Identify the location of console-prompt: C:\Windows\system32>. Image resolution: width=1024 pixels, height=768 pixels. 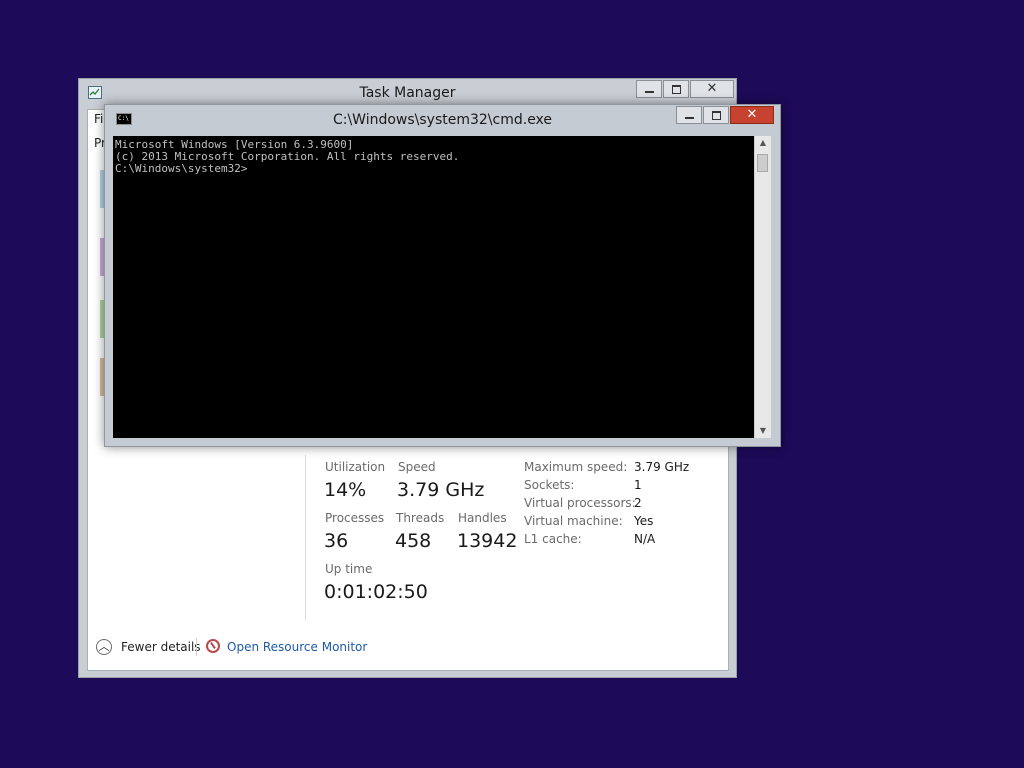
(181, 168).